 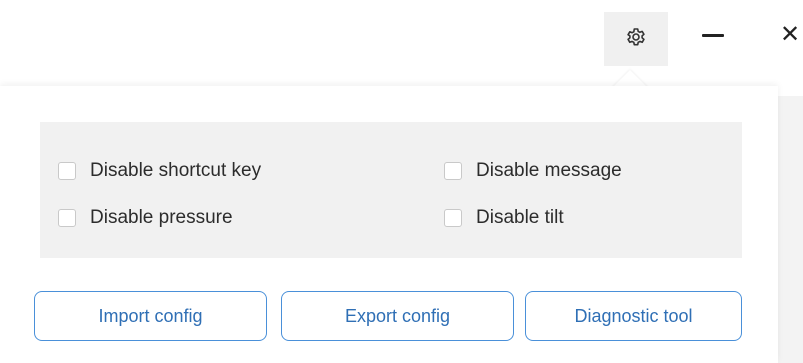 What do you see at coordinates (790, 229) in the screenshot?
I see `app-background` at bounding box center [790, 229].